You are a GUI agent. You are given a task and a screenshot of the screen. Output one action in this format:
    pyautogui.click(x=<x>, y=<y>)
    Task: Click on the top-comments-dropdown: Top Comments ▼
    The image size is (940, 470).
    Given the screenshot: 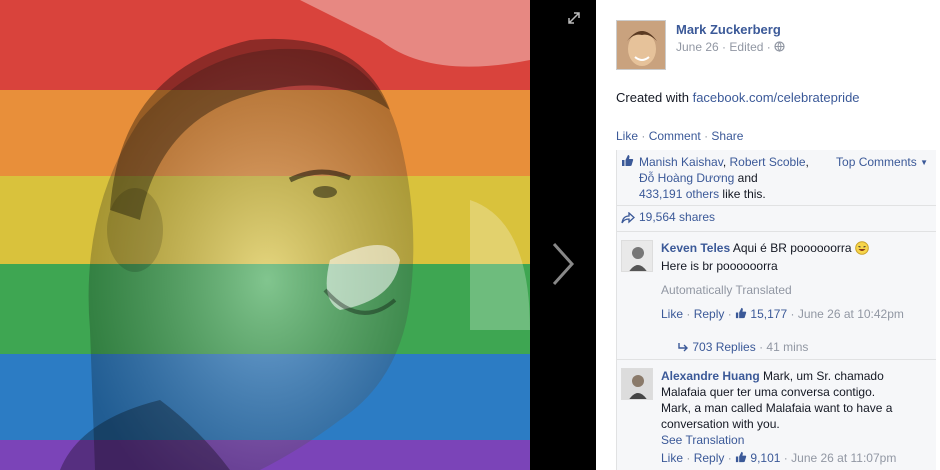 What is the action you would take?
    pyautogui.click(x=882, y=162)
    